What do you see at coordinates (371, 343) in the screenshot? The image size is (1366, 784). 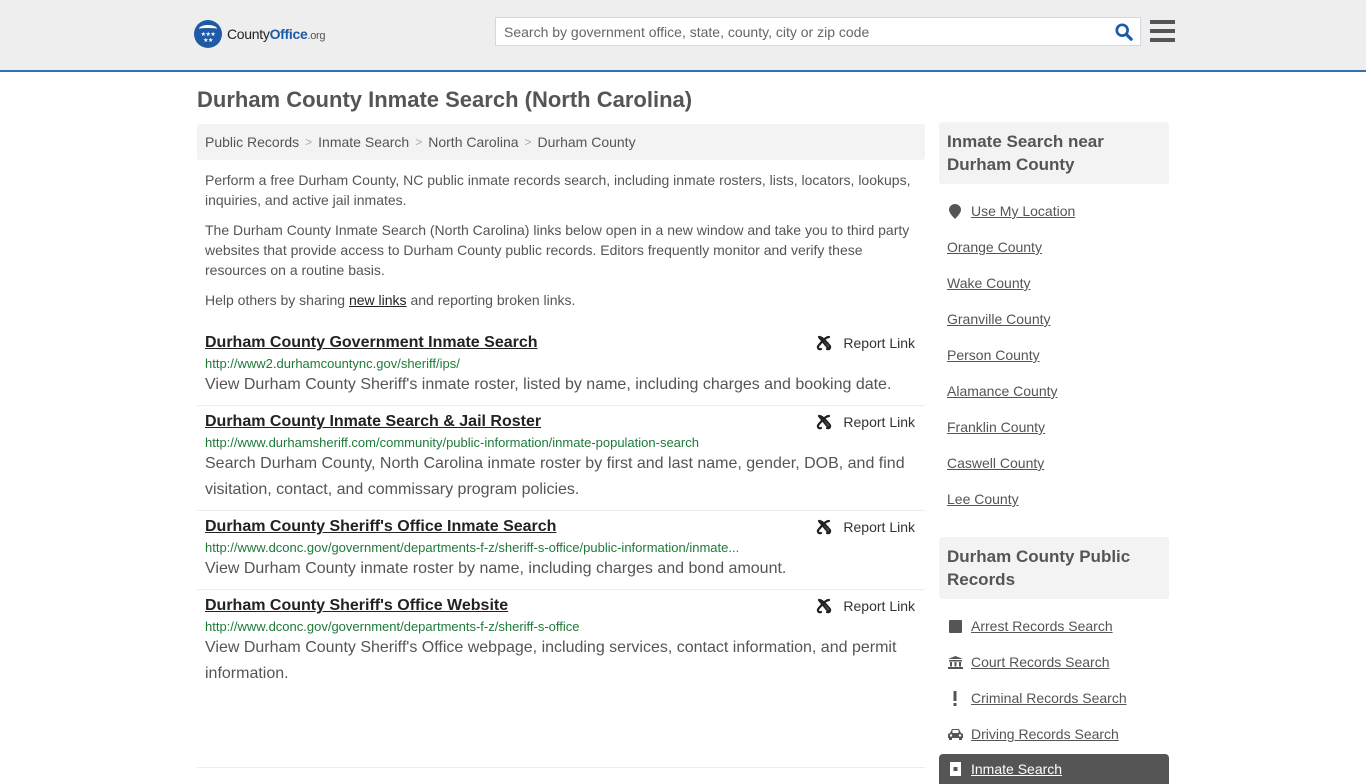 I see `result-title-link: Durham County Government Inmate Search` at bounding box center [371, 343].